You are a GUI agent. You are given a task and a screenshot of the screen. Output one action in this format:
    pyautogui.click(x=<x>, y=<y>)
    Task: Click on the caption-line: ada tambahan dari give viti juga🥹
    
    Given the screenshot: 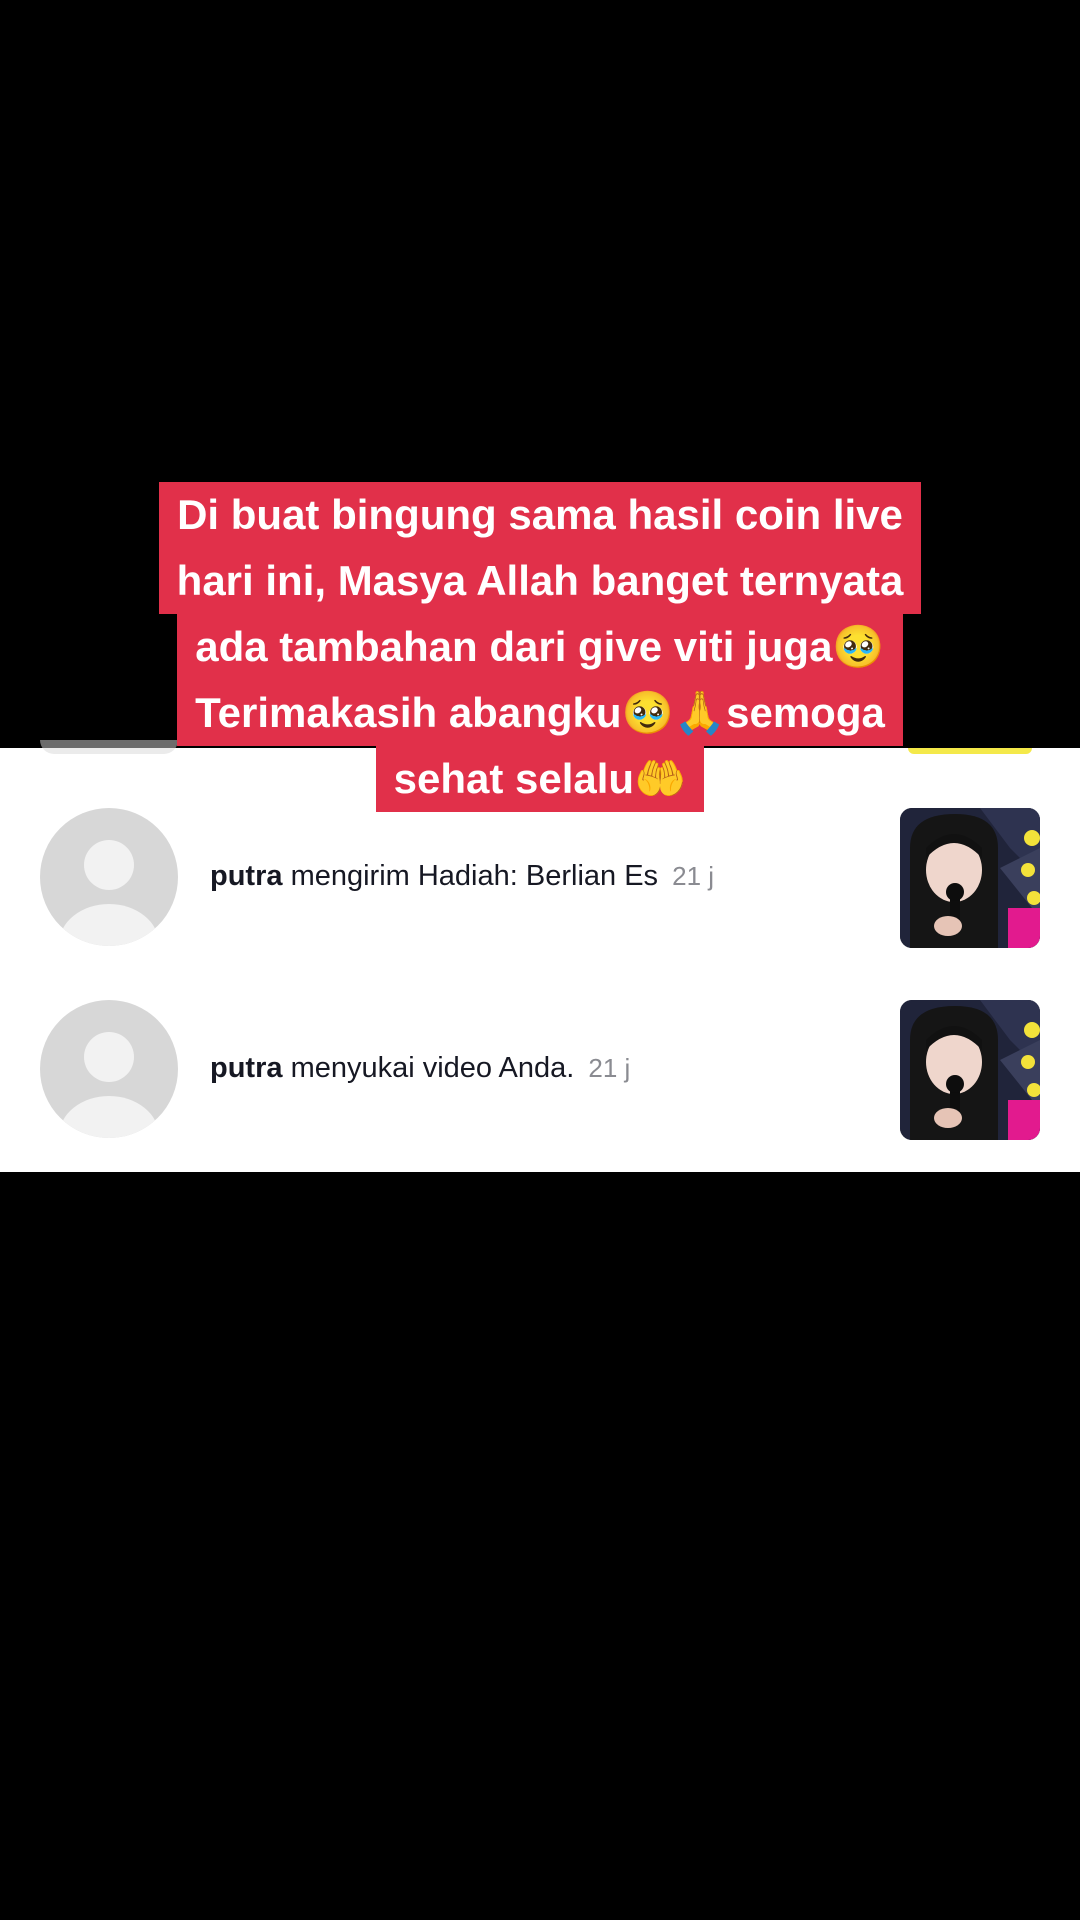 What is the action you would take?
    pyautogui.click(x=540, y=647)
    